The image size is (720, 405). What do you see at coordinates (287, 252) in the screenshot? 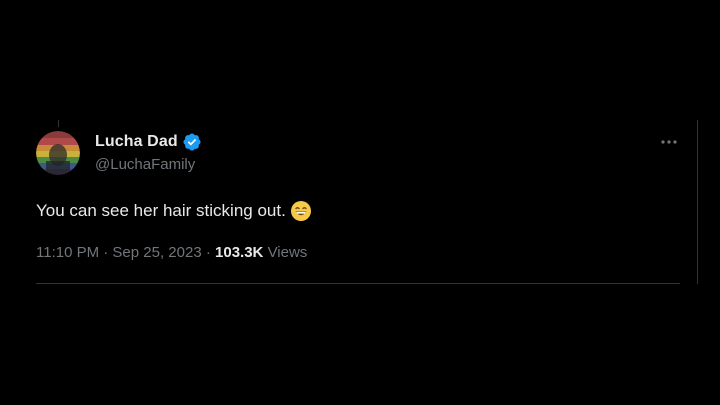
I see `views-label: Views` at bounding box center [287, 252].